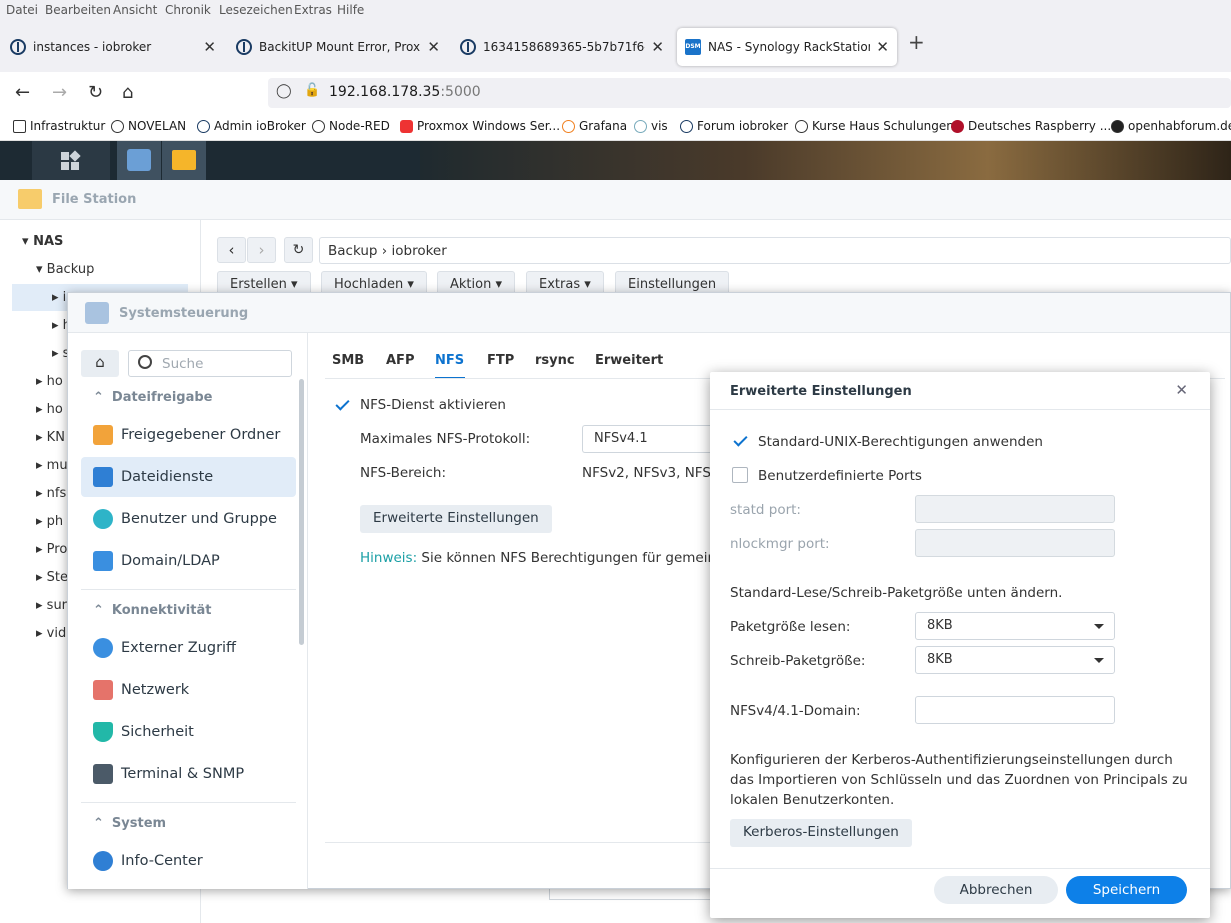 This screenshot has height=923, width=1231. Describe the element at coordinates (301, 512) in the screenshot. I see `scrollbar` at that location.